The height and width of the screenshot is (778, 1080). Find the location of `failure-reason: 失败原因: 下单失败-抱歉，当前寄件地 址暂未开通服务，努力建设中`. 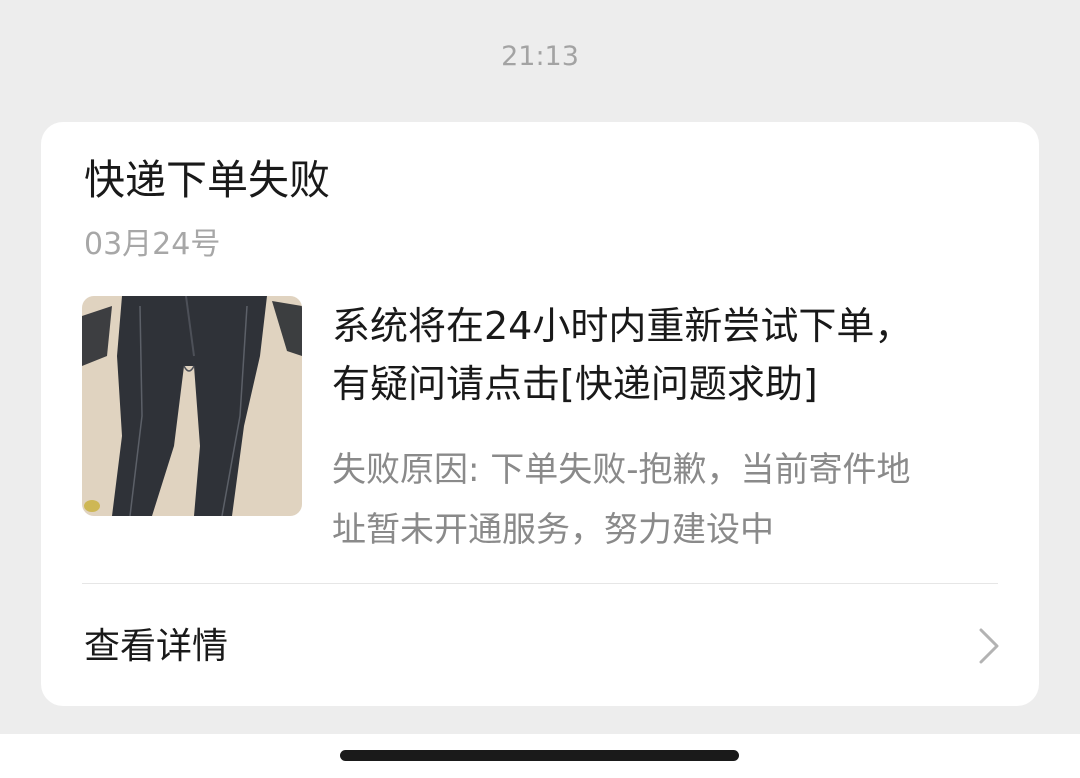

failure-reason: 失败原因: 下单失败-抱歉，当前寄件地 址暂未开通服务，努力建设中 is located at coordinates (672, 500).